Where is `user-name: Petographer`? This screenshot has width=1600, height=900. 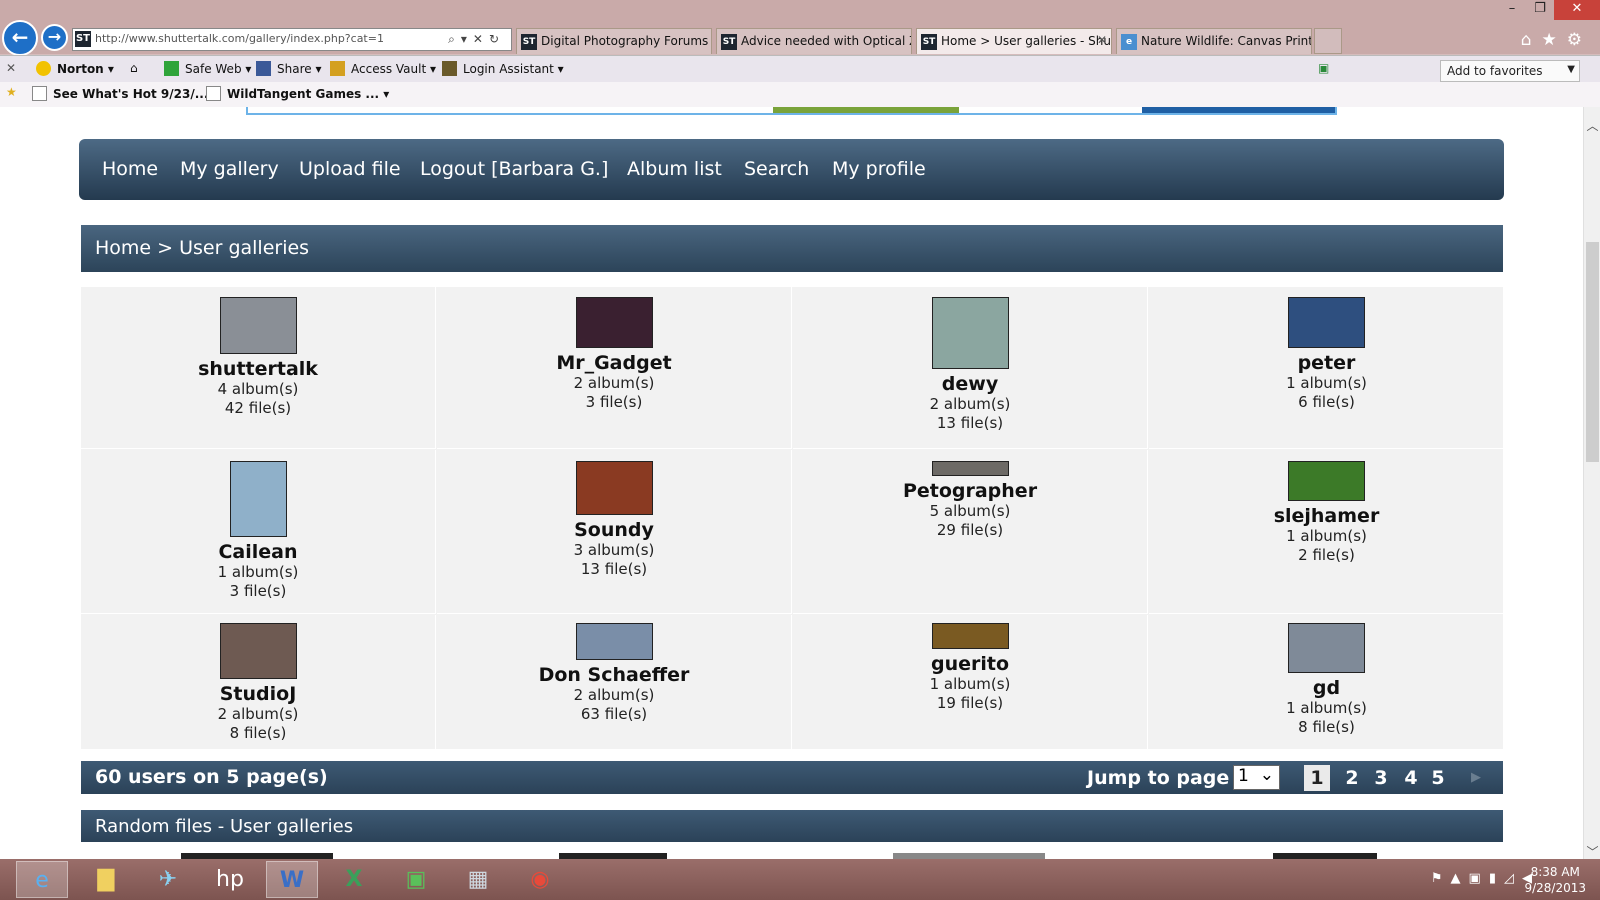 user-name: Petographer is located at coordinates (970, 491).